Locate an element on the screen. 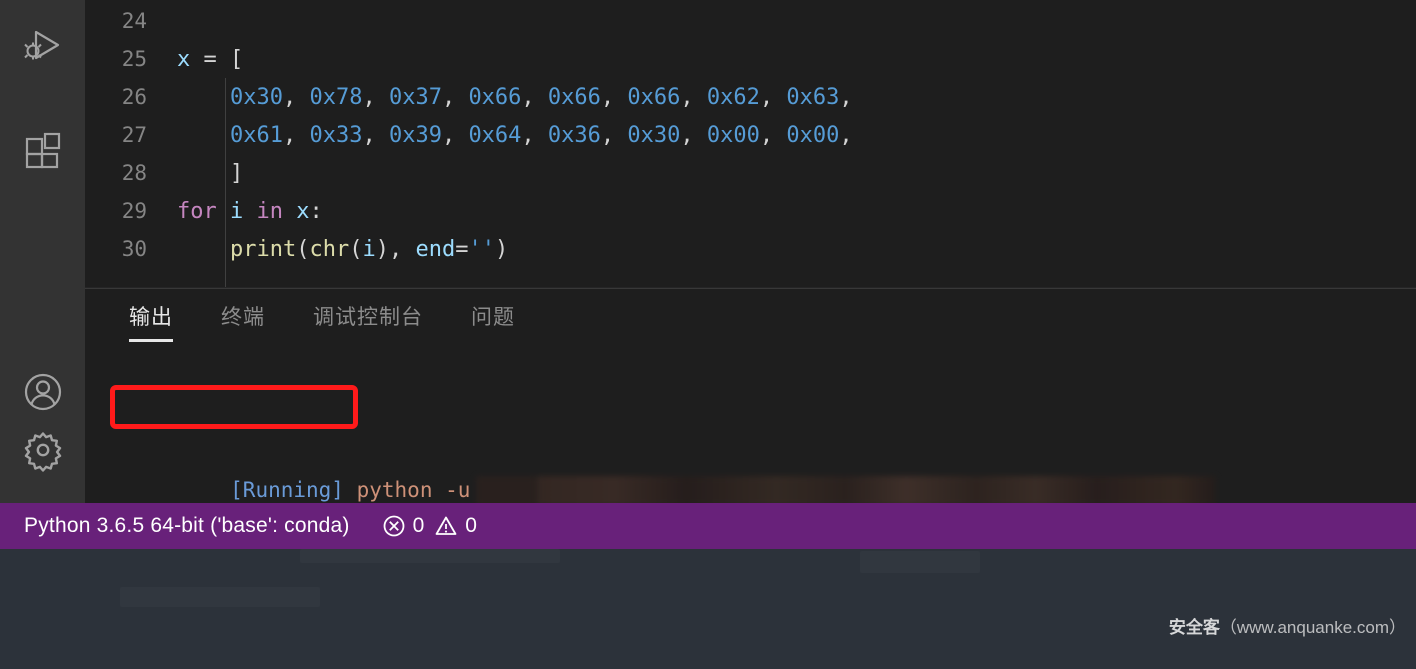  status-bar: Python 3.6.5 64-bit ('base': conda) 0 0 is located at coordinates (708, 526).